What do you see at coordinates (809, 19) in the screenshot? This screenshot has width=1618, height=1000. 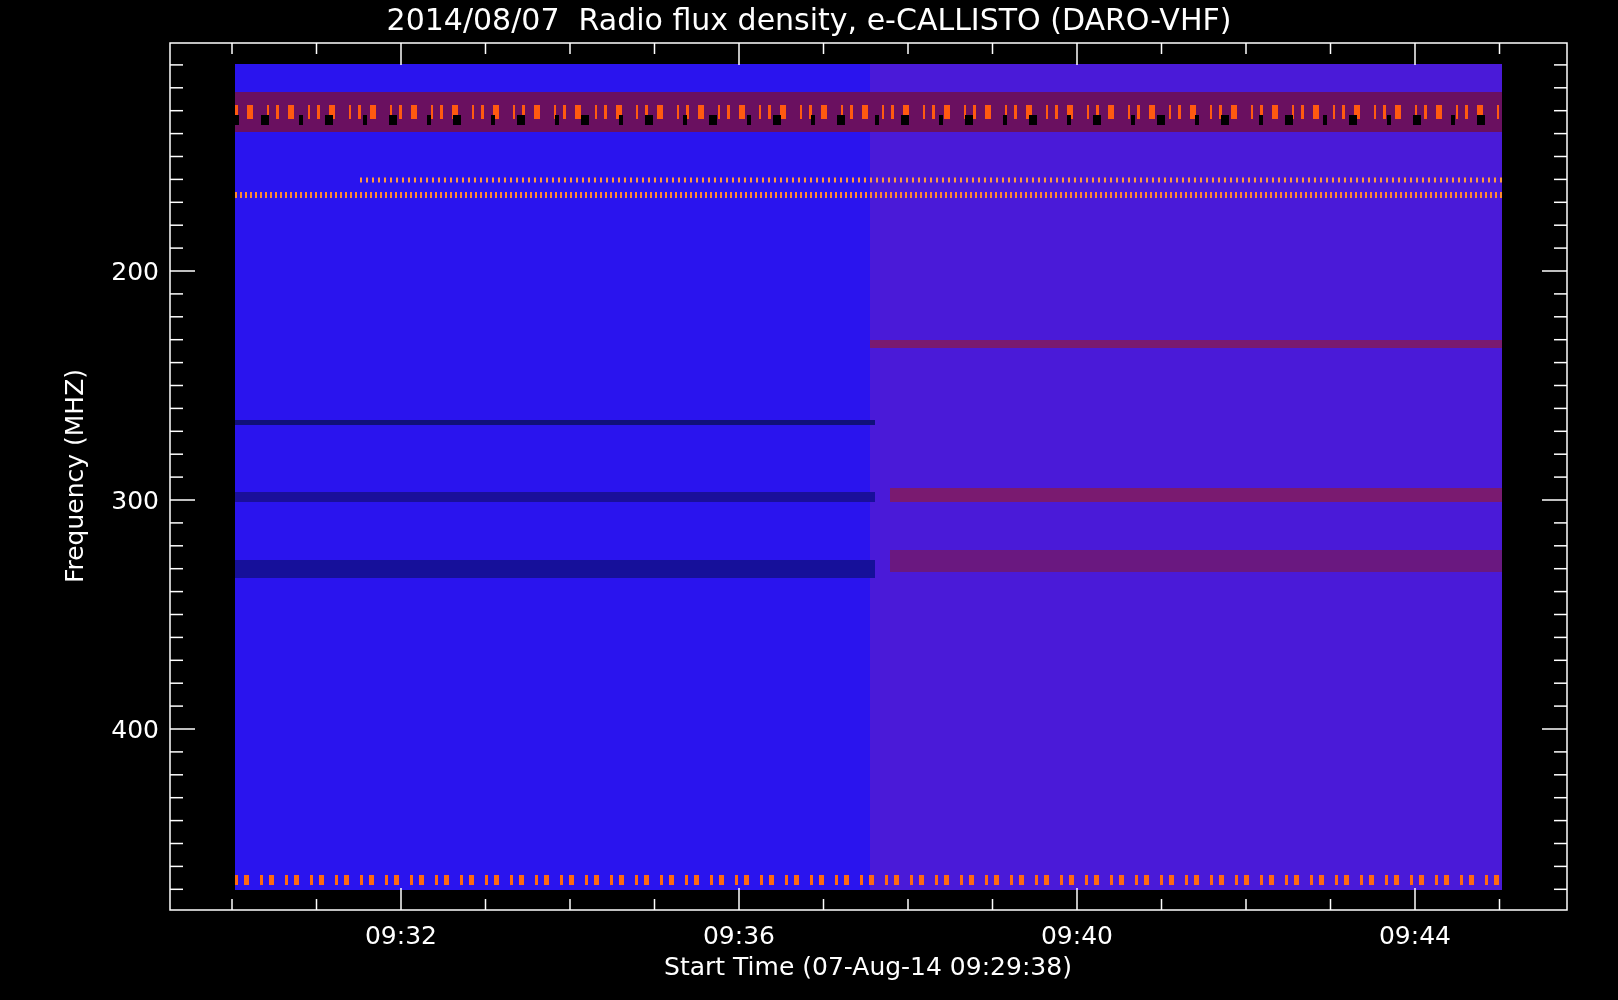 I see `chart-title: 2014/08/07 Radio flux density, e-CALLISTO (DARO-VHF)` at bounding box center [809, 19].